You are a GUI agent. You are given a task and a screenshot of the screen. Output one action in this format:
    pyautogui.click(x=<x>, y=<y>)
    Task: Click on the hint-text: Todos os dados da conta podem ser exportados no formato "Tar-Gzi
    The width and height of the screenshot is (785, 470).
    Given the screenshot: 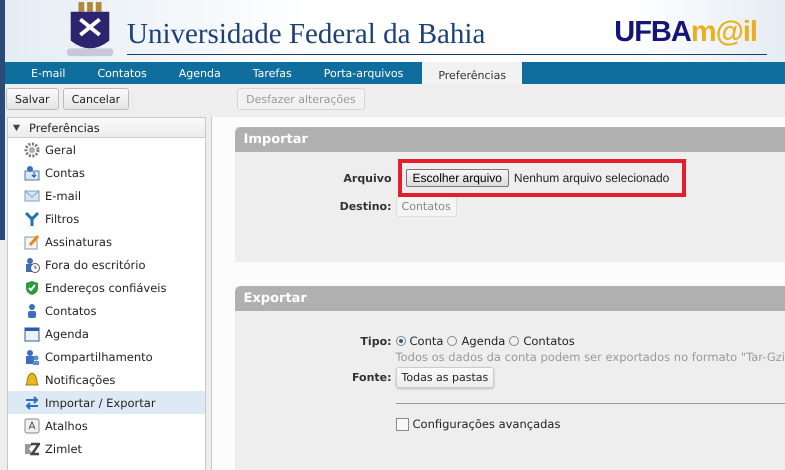 What is the action you would take?
    pyautogui.click(x=590, y=357)
    